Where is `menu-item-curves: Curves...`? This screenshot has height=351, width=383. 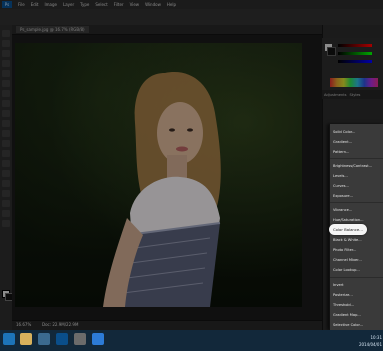 menu-item-curves: Curves... is located at coordinates (358, 186).